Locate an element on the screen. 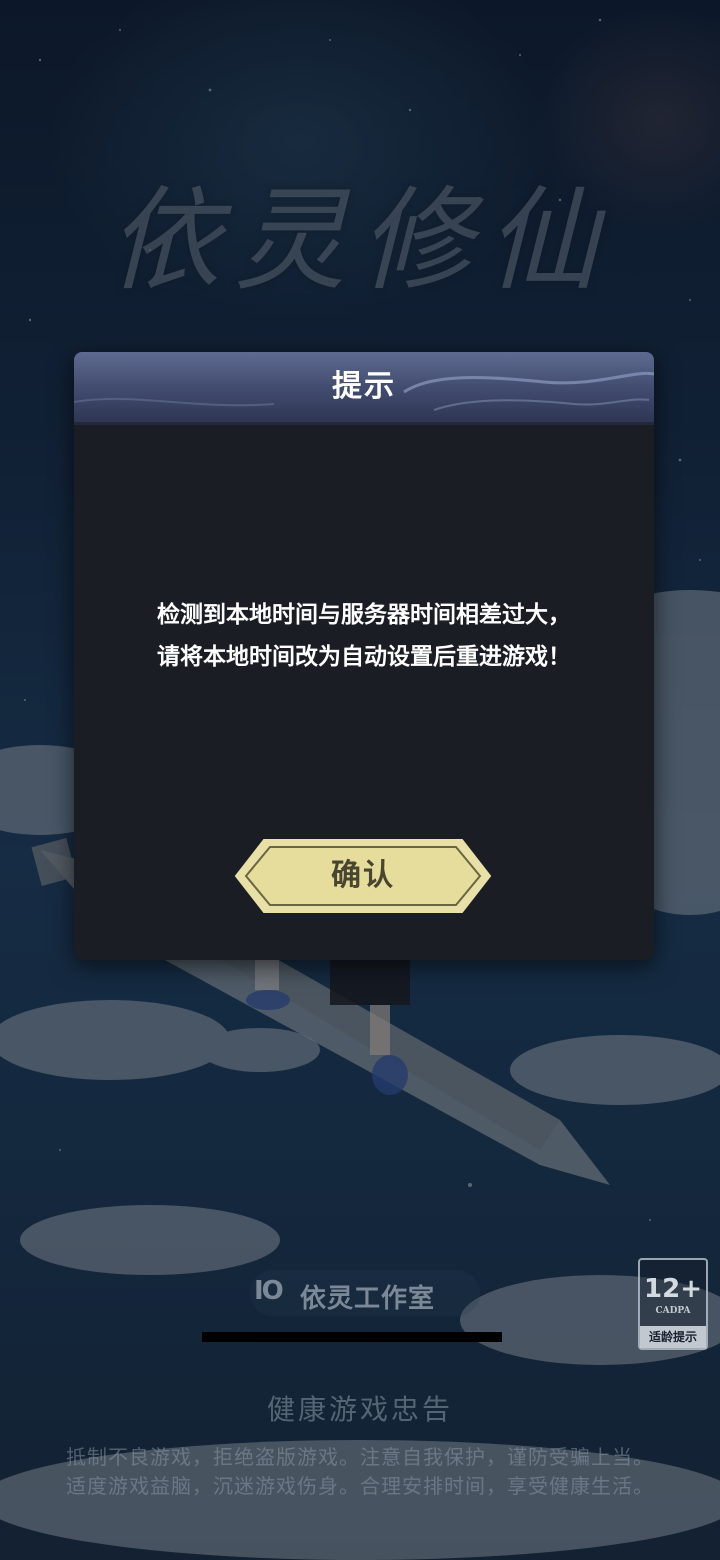 This screenshot has height=1560, width=720. age-rating-number: 12+ is located at coordinates (673, 1289).